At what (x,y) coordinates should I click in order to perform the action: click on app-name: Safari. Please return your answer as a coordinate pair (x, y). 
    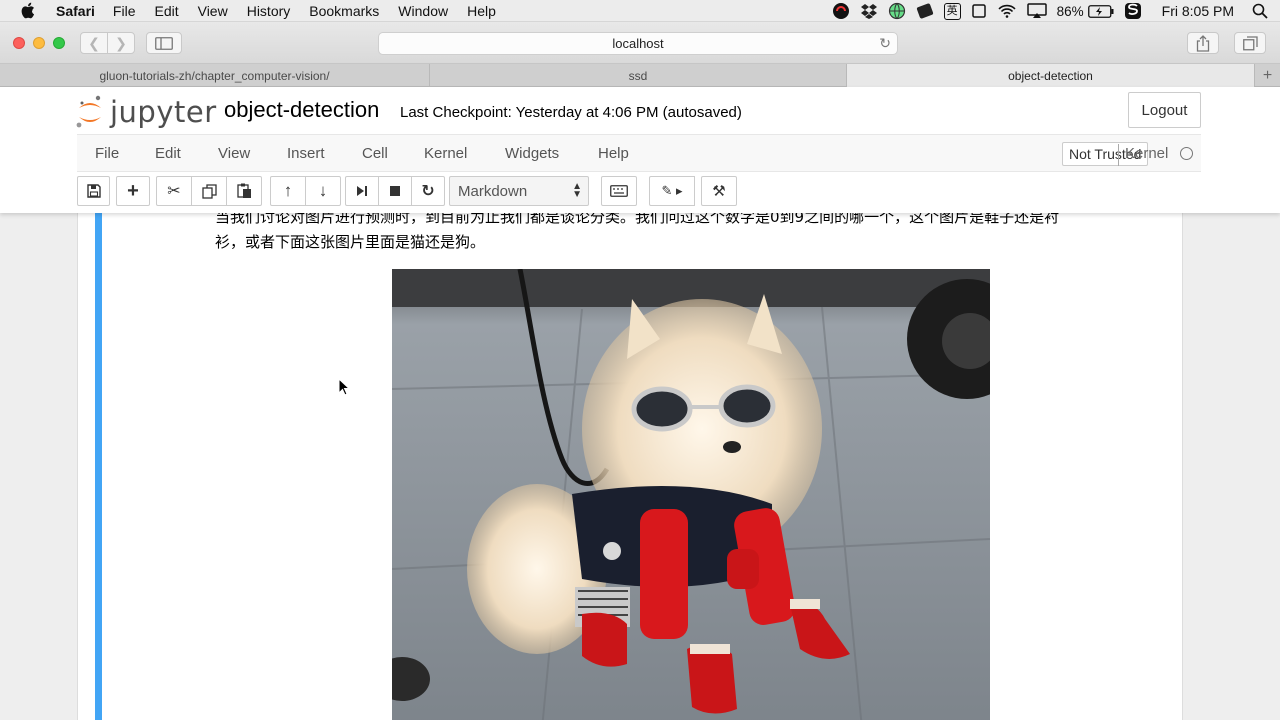
    Looking at the image, I should click on (75, 11).